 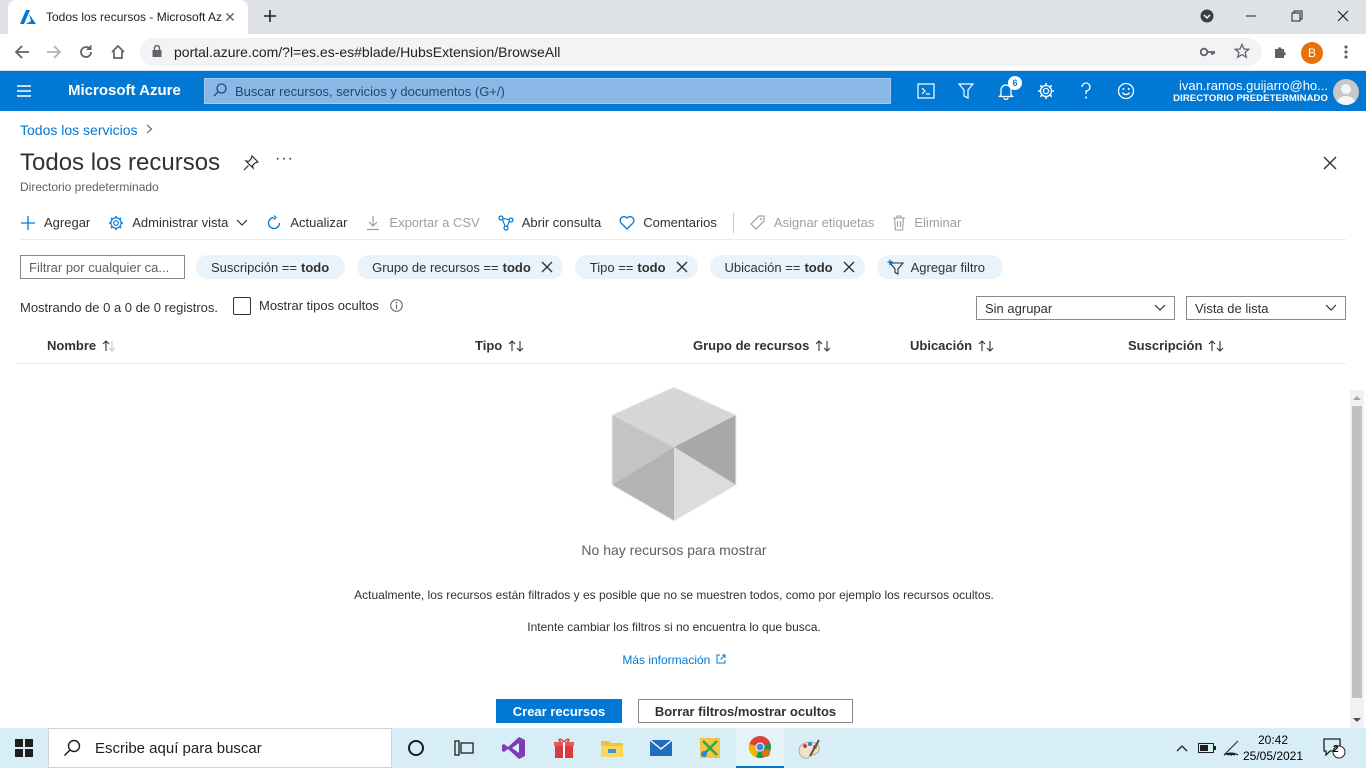 What do you see at coordinates (54, 52) in the screenshot?
I see `forward-icon` at bounding box center [54, 52].